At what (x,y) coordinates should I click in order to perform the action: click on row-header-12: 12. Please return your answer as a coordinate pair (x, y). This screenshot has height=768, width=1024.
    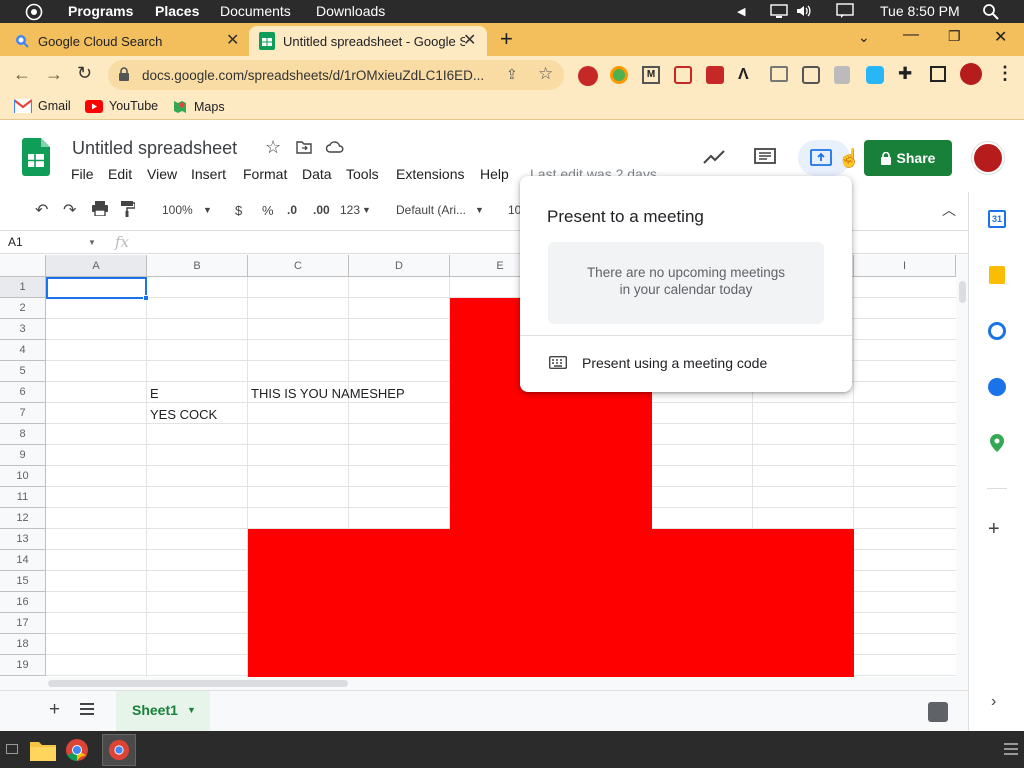
    Looking at the image, I should click on (23, 518).